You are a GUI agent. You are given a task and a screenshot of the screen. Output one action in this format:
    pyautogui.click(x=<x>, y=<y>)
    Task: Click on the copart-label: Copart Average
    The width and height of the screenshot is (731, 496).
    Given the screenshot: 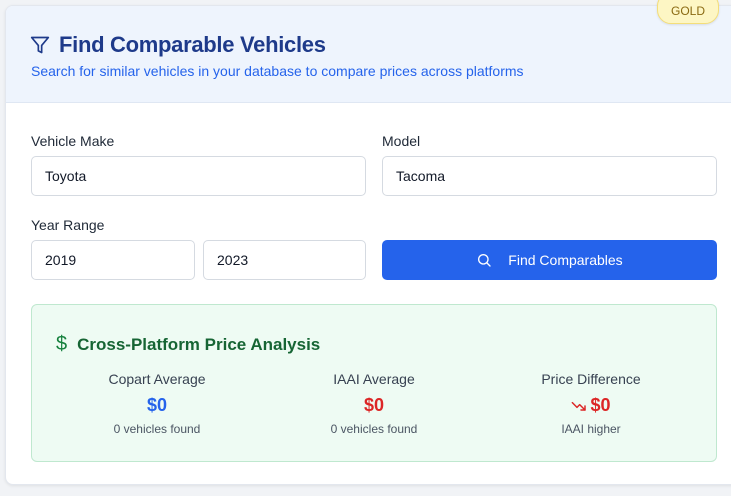 What is the action you would take?
    pyautogui.click(x=157, y=379)
    